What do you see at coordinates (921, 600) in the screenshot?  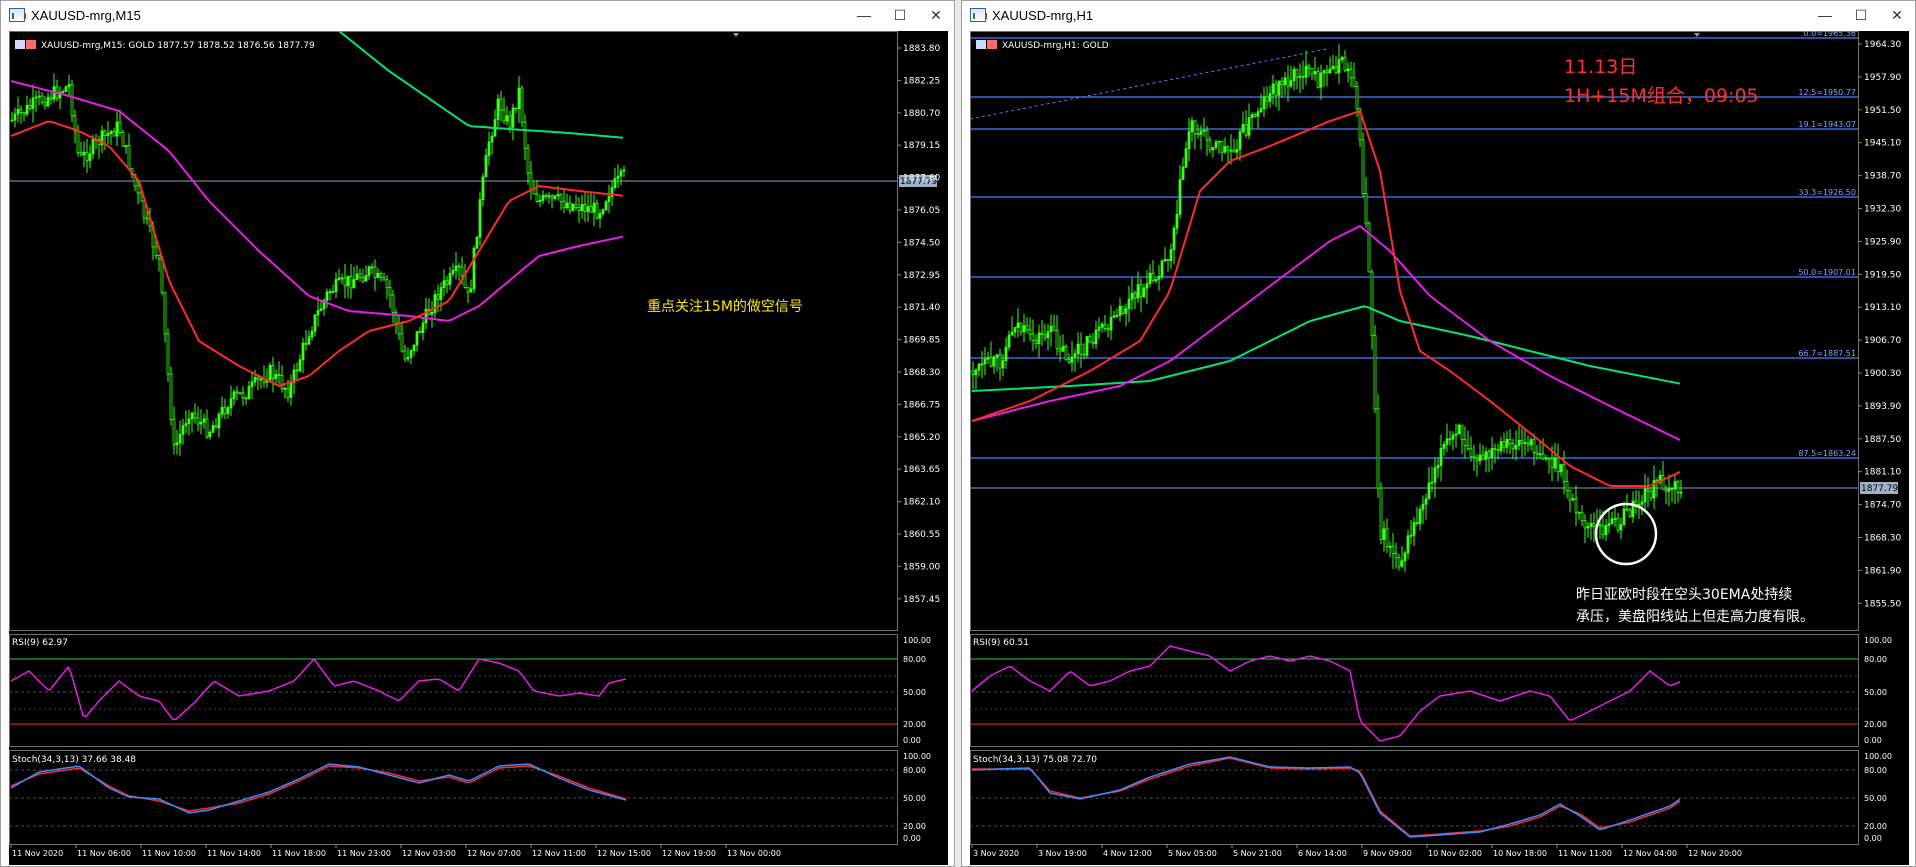 I see `price-tick-label: 1857.45` at bounding box center [921, 600].